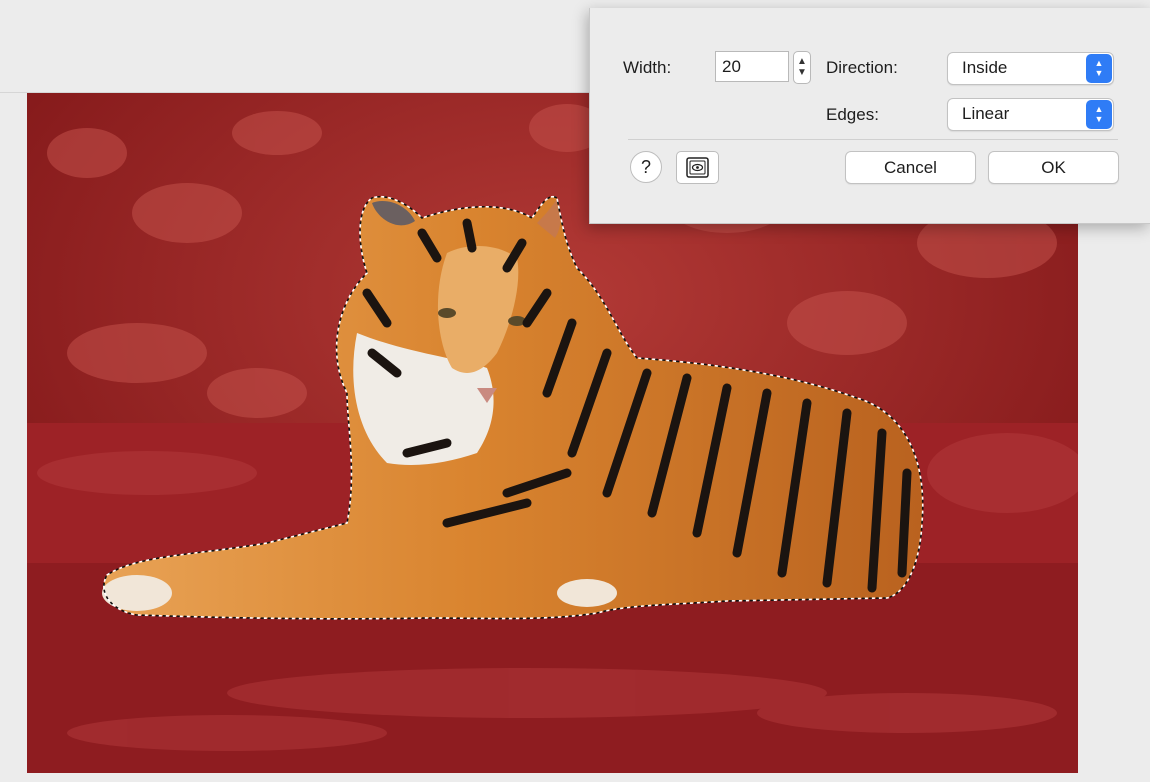  I want to click on direction-label: Direction:, so click(862, 67).